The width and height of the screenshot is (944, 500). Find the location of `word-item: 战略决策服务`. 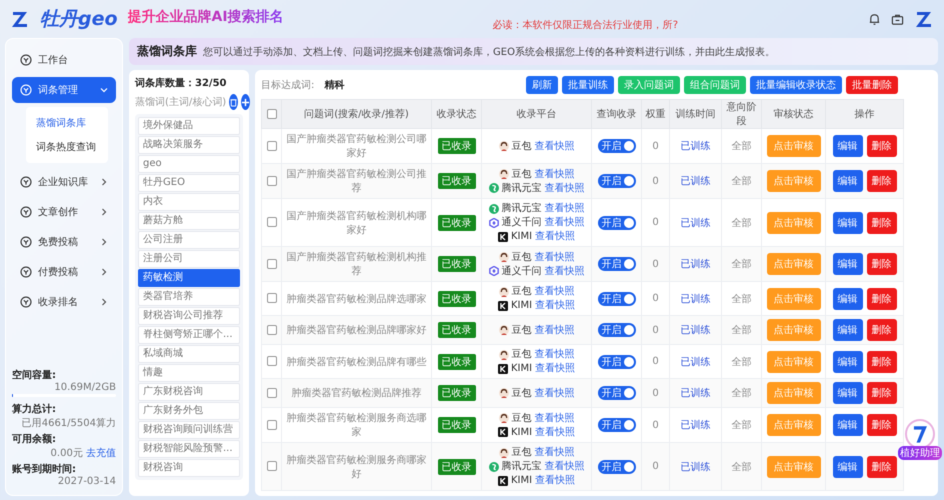

word-item: 战略决策服务 is located at coordinates (189, 145).